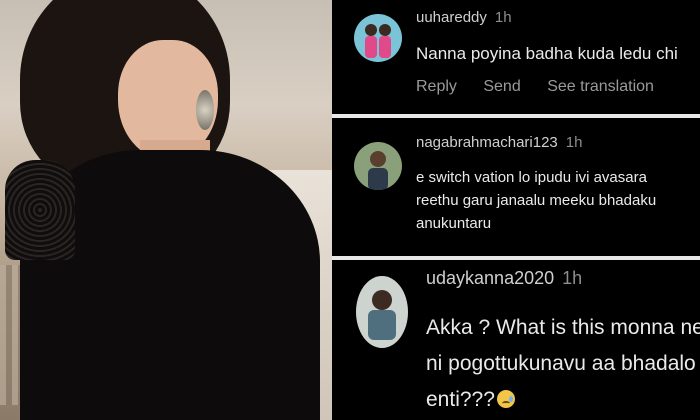  Describe the element at coordinates (499, 142) in the screenshot. I see `comment-username: nagabrahmachari123 1h` at that location.